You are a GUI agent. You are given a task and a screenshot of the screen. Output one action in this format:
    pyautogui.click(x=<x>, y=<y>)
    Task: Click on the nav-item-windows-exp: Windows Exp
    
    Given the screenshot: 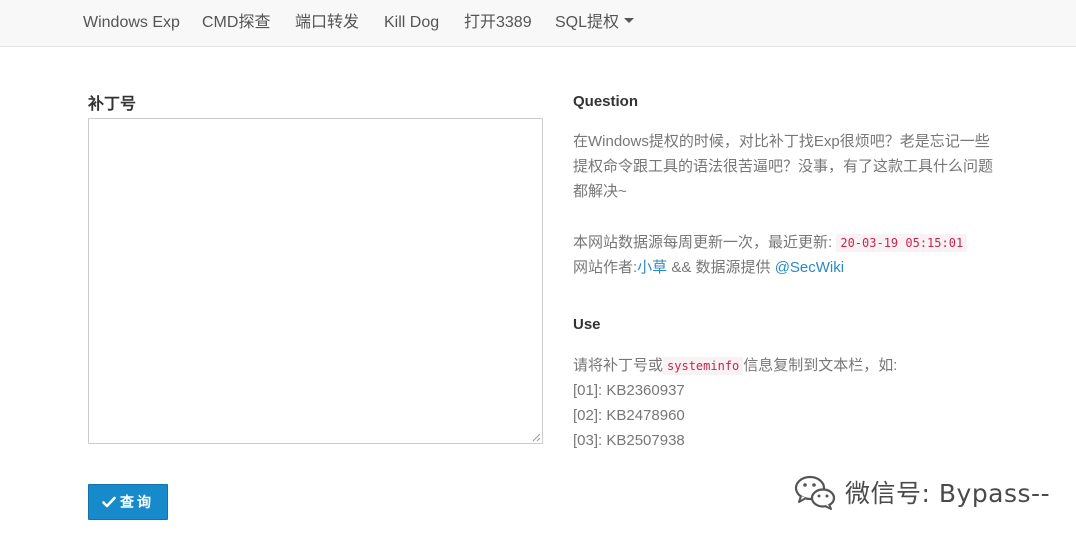 What is the action you would take?
    pyautogui.click(x=131, y=23)
    